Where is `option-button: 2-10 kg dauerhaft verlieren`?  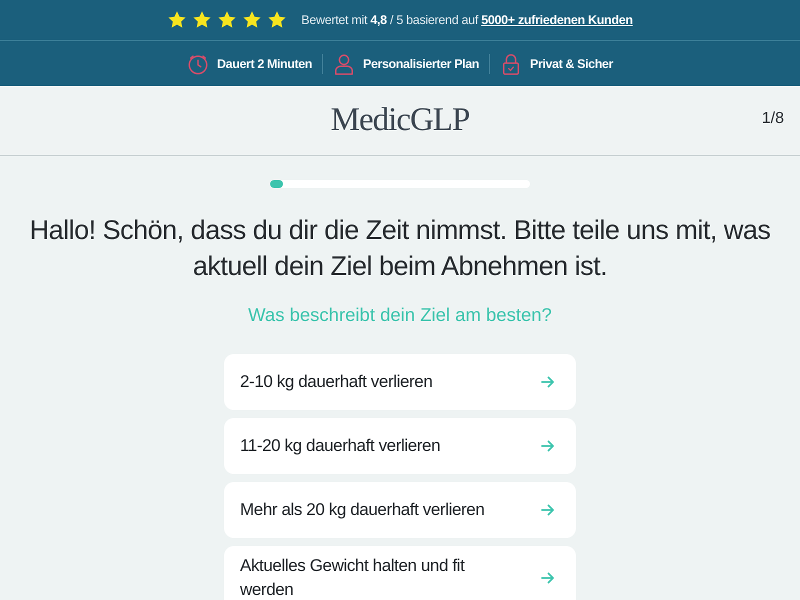
option-button: 2-10 kg dauerhaft verlieren is located at coordinates (400, 382).